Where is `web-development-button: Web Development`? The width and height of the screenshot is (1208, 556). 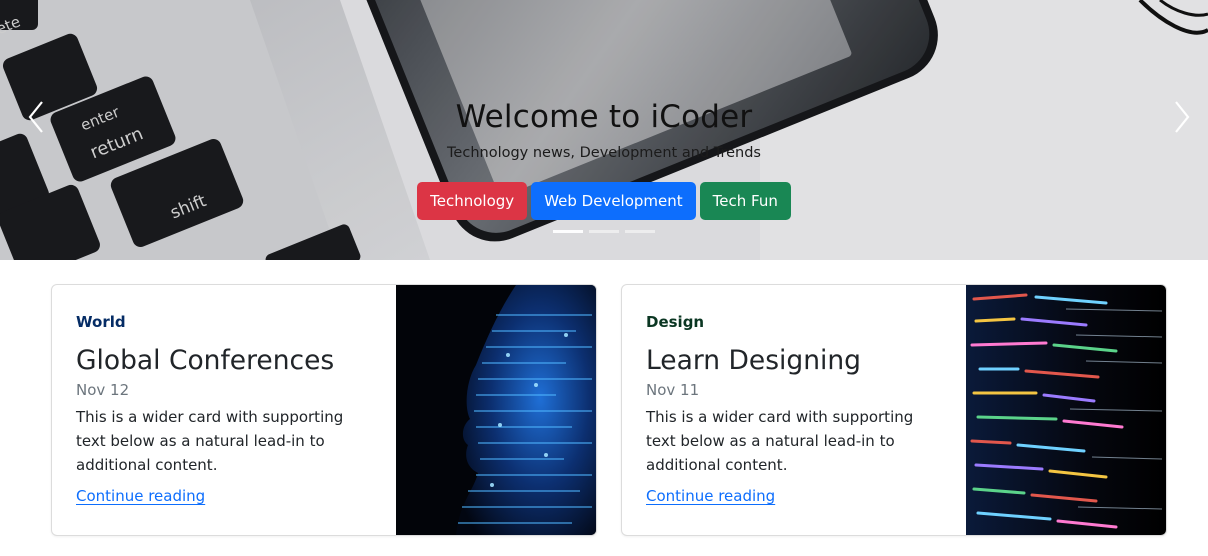 web-development-button: Web Development is located at coordinates (613, 201).